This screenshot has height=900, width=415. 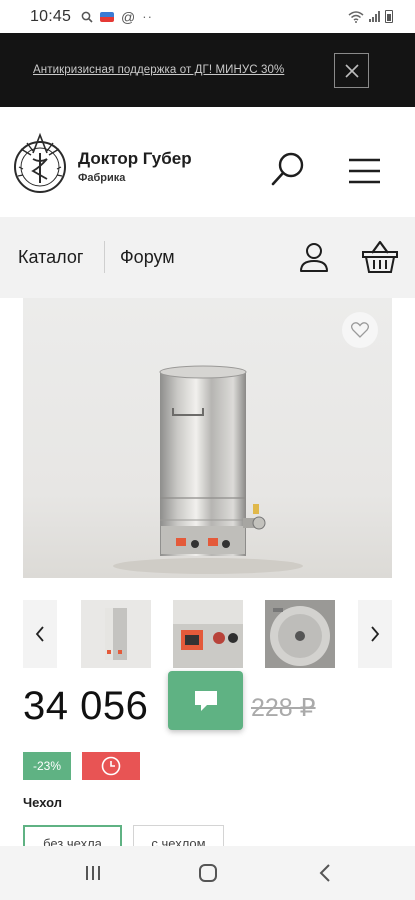 I want to click on home-button, so click(x=208, y=873).